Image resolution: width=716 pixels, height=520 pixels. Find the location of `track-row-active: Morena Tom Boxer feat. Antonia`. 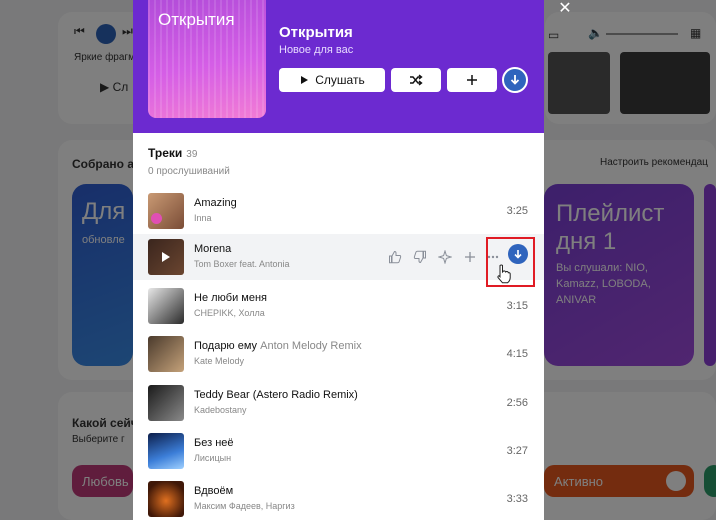

track-row-active: Morena Tom Boxer feat. Antonia is located at coordinates (338, 257).